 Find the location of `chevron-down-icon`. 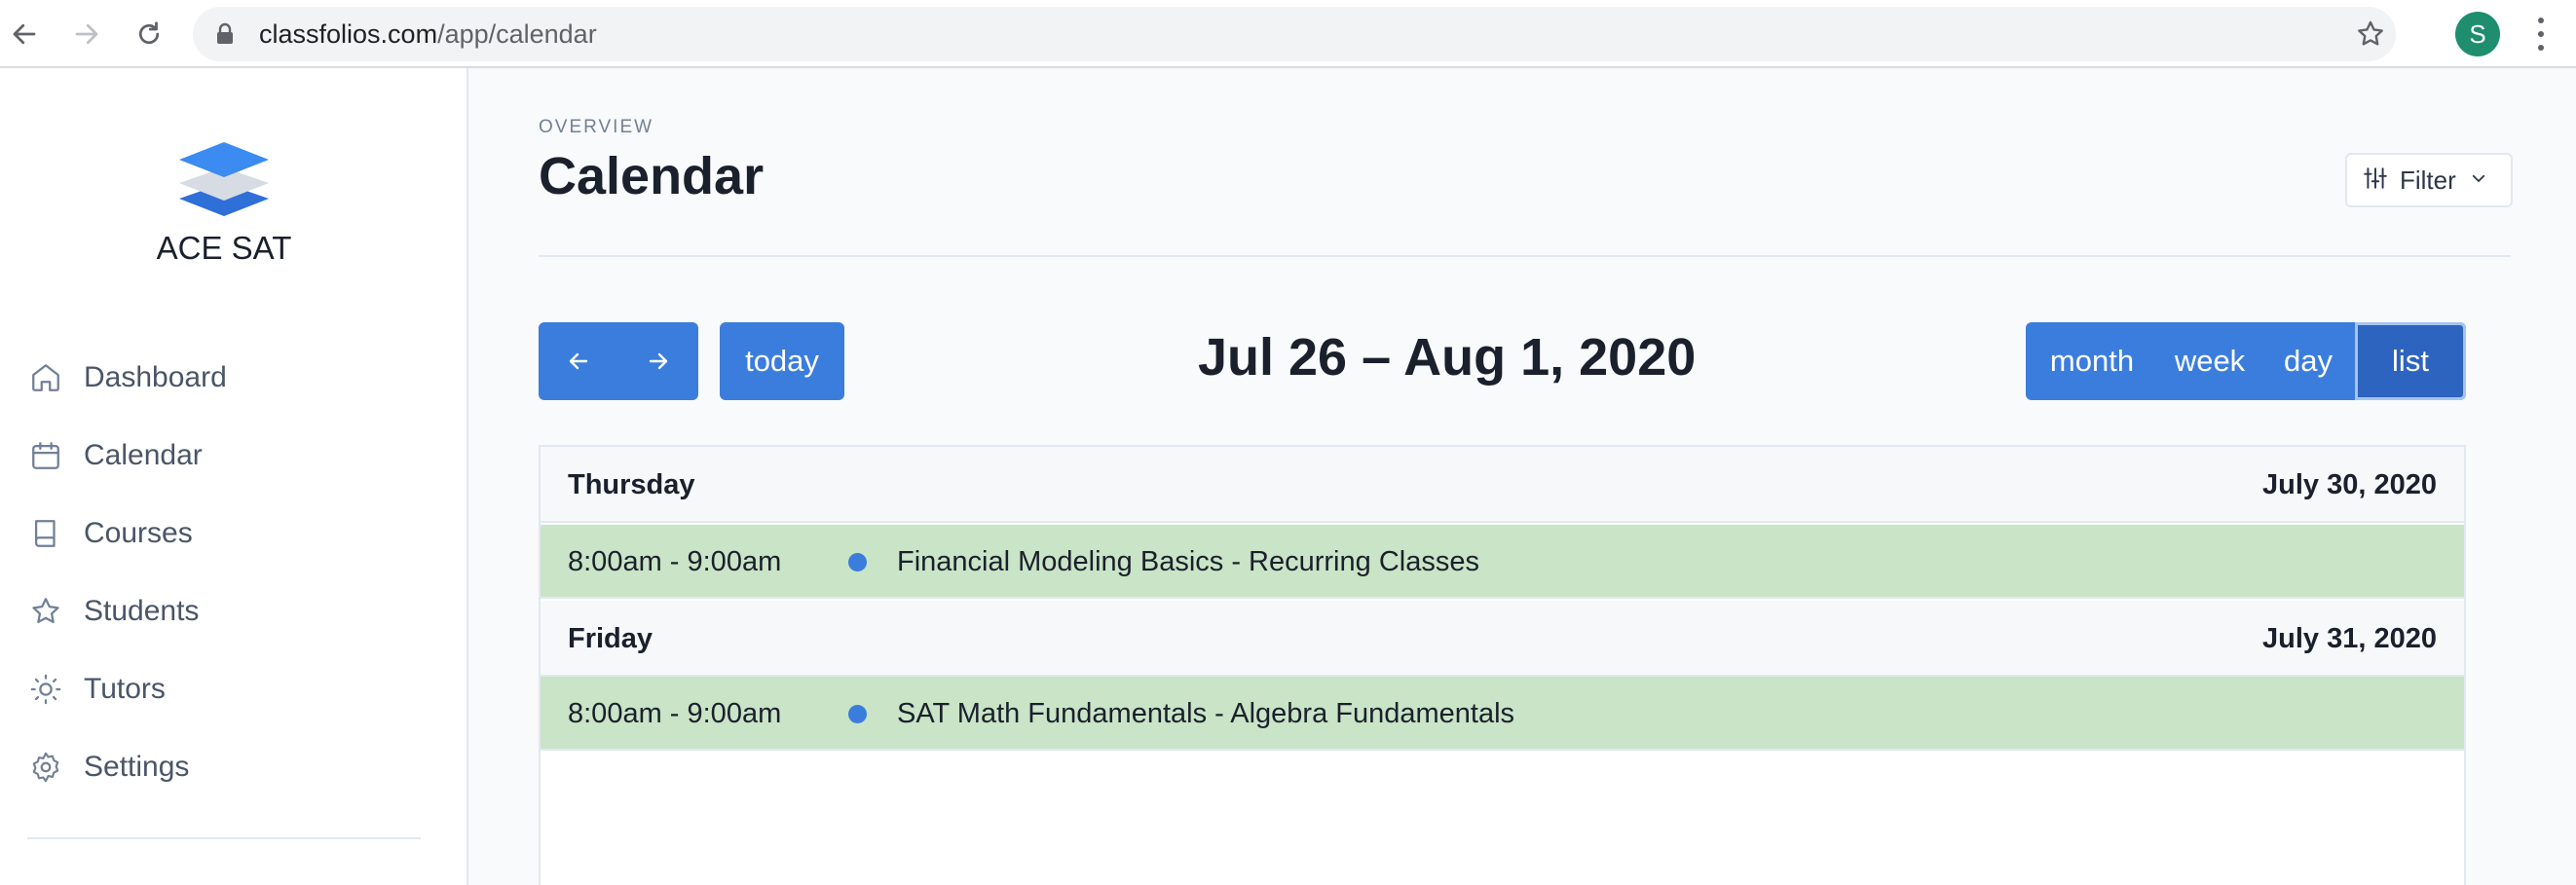

chevron-down-icon is located at coordinates (2478, 181).